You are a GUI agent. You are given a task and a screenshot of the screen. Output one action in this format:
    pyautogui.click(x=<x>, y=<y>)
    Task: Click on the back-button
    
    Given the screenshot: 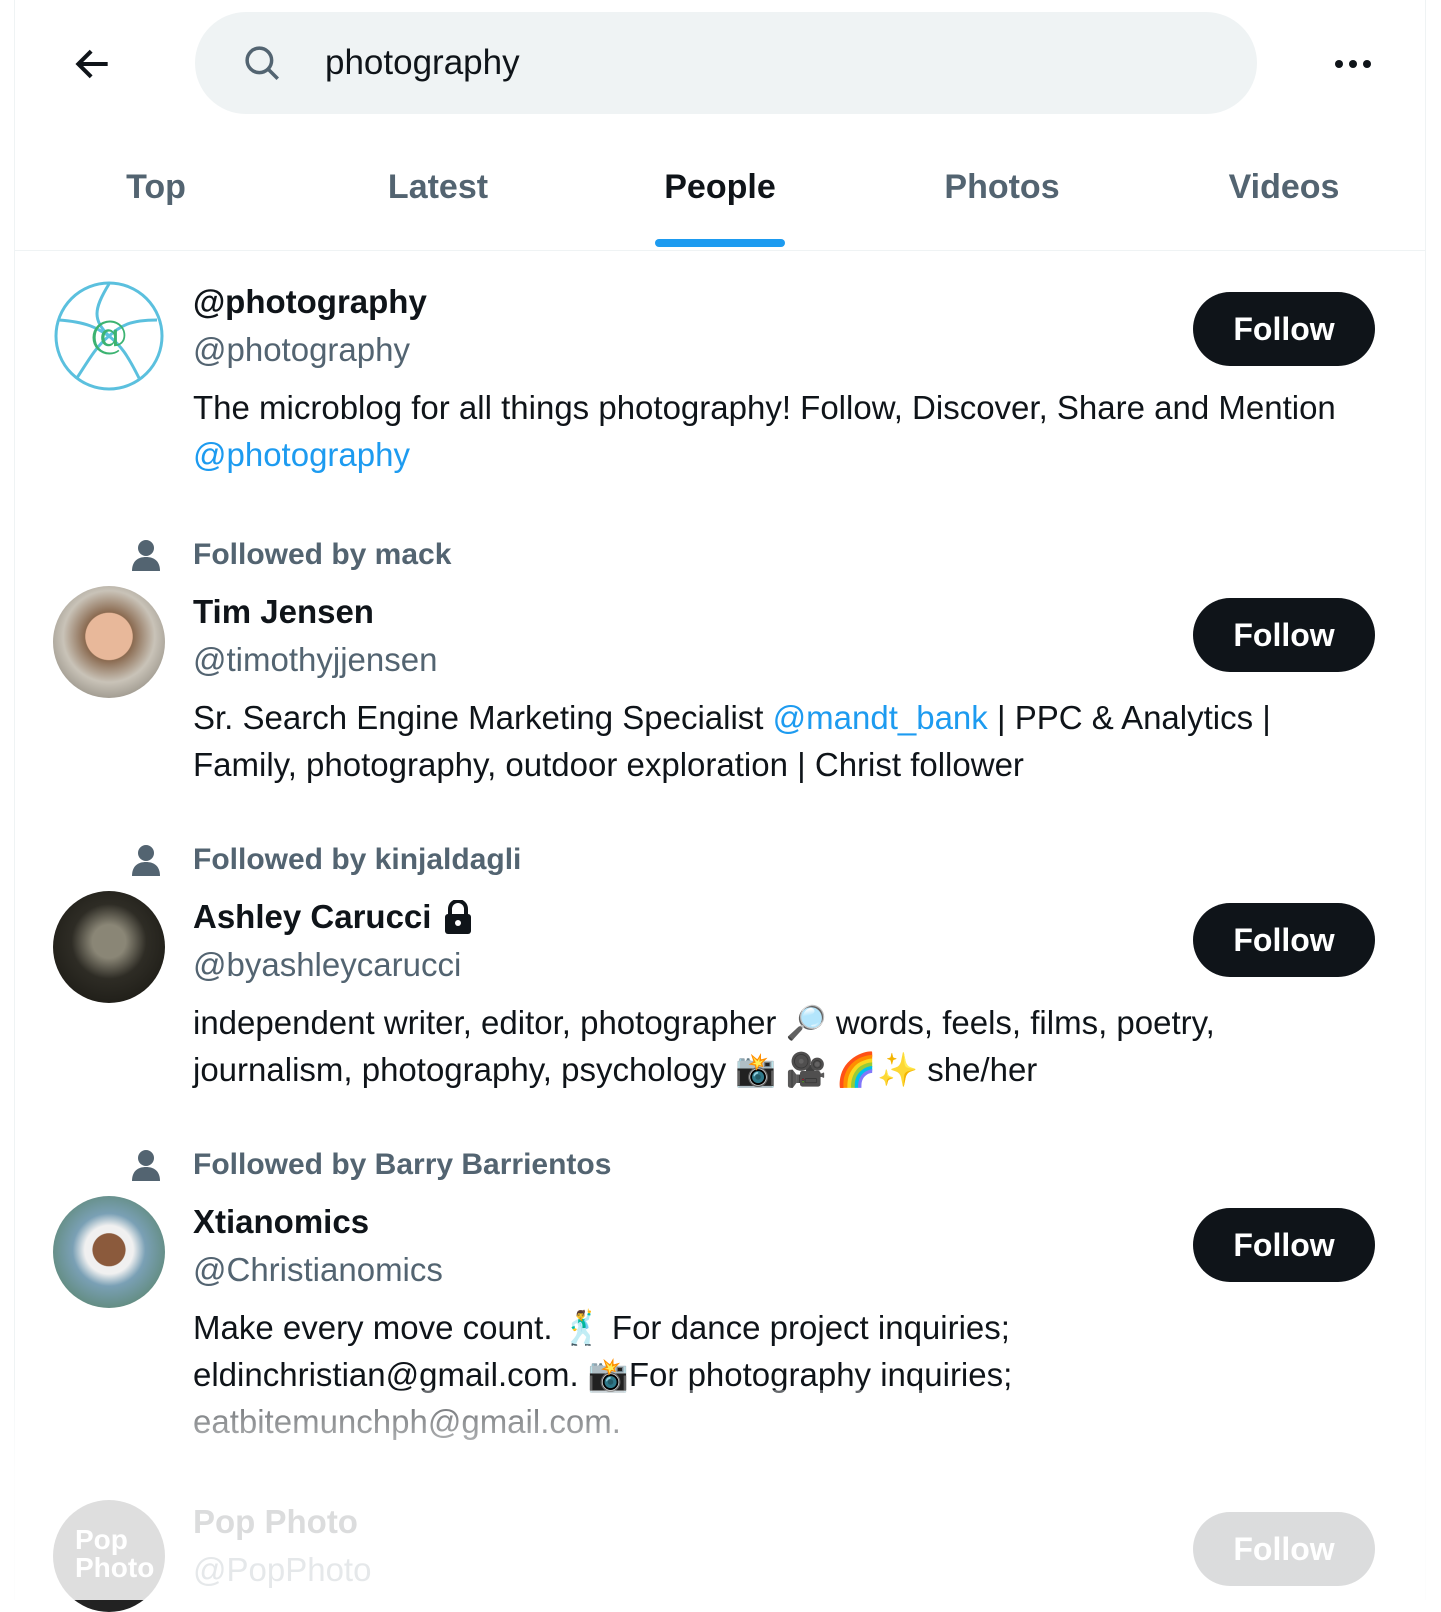 What is the action you would take?
    pyautogui.click(x=93, y=64)
    